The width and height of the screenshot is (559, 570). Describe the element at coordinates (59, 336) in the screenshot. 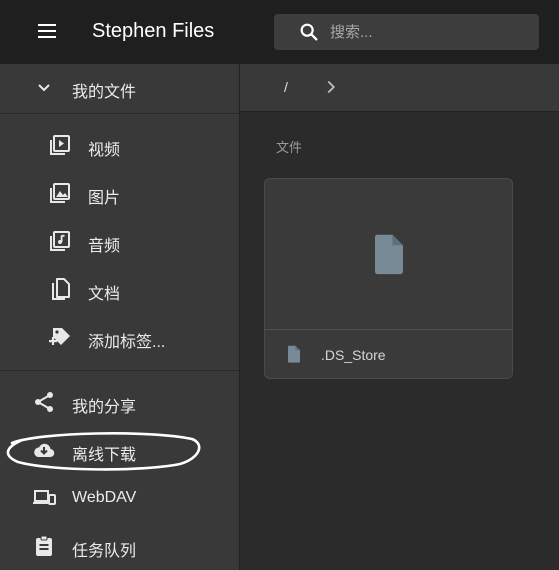

I see `add-tag-icon` at that location.